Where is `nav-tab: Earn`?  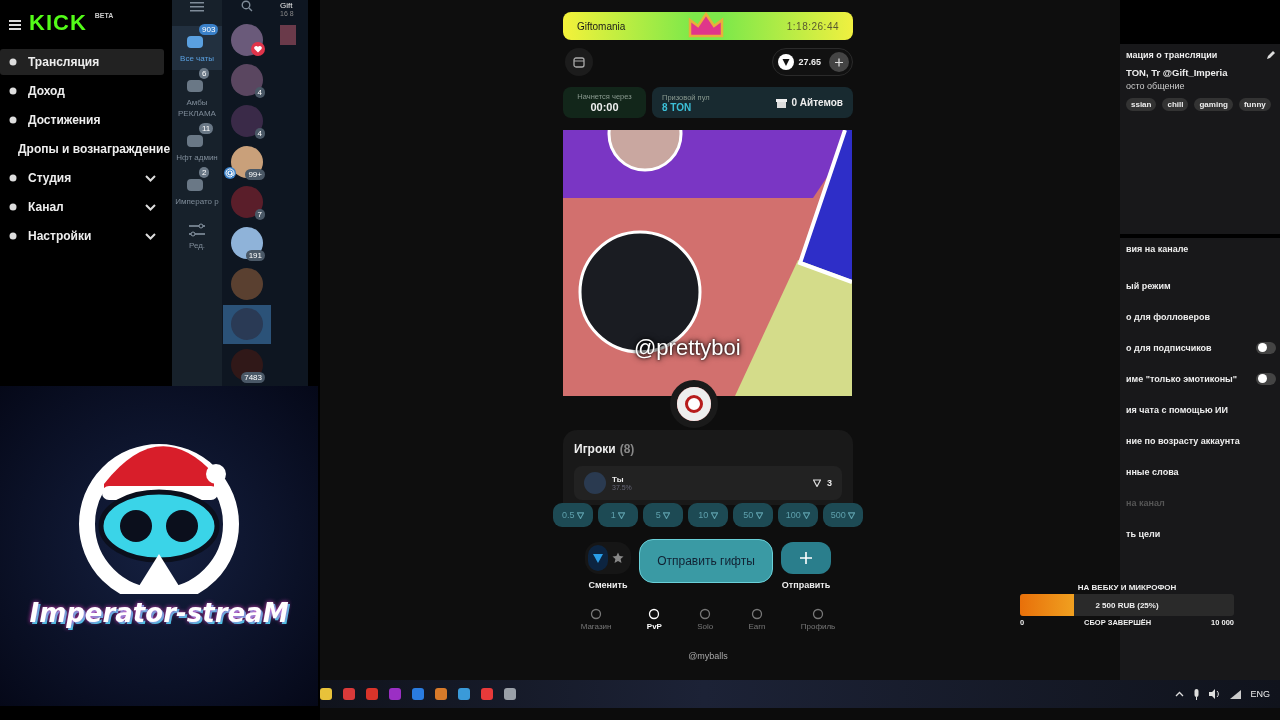 nav-tab: Earn is located at coordinates (757, 619).